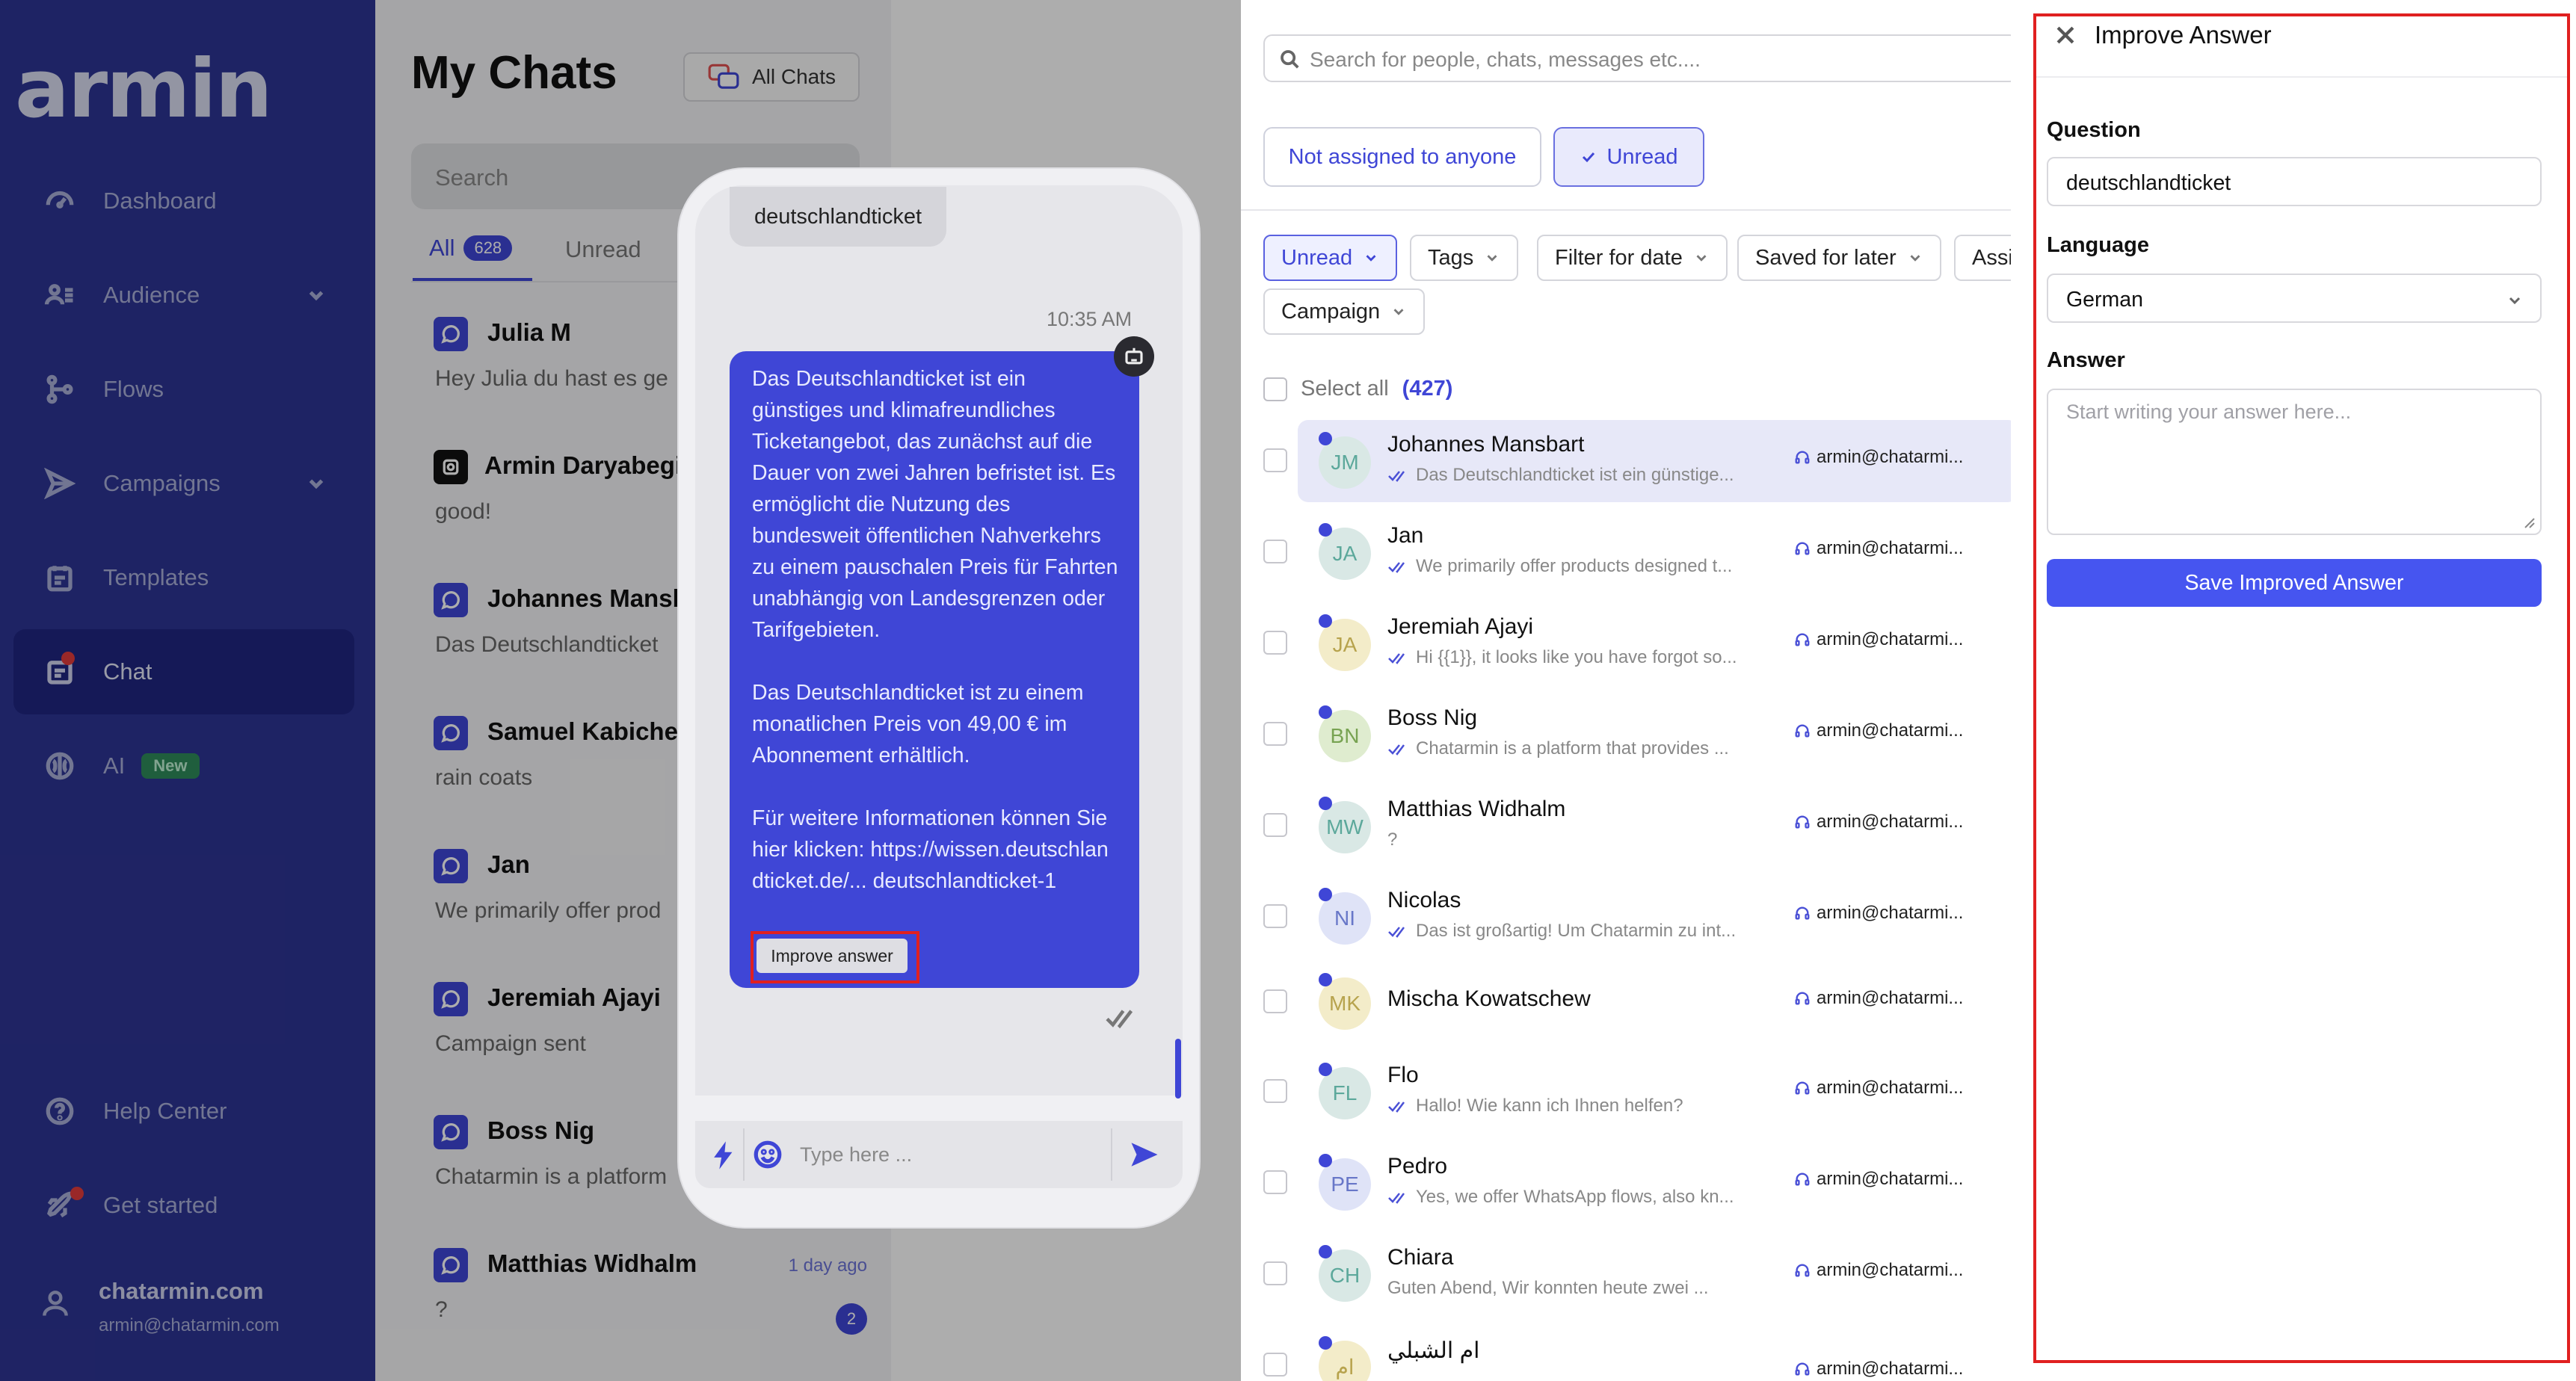 The height and width of the screenshot is (1381, 2576). Describe the element at coordinates (1420, 1257) in the screenshot. I see `contact-name: Chiara` at that location.